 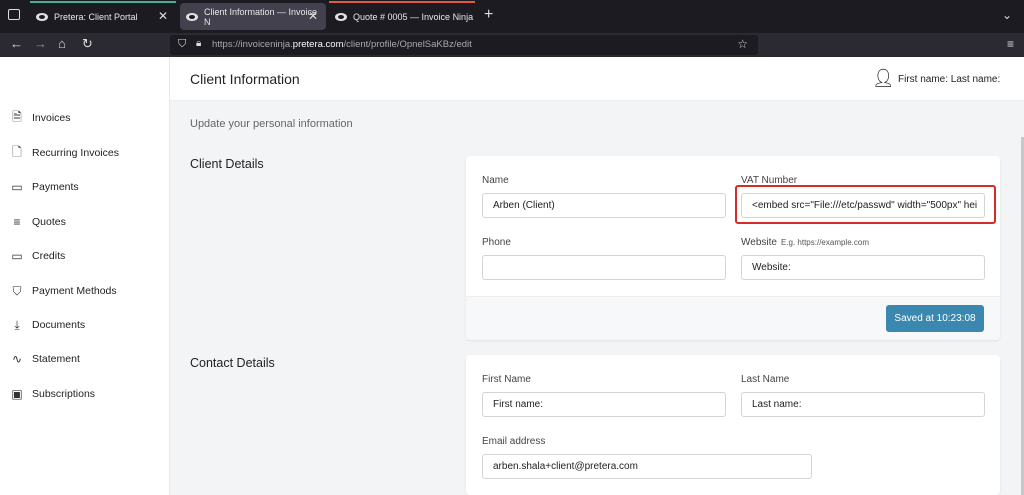 What do you see at coordinates (245, 79) in the screenshot?
I see `page-title: Client Information` at bounding box center [245, 79].